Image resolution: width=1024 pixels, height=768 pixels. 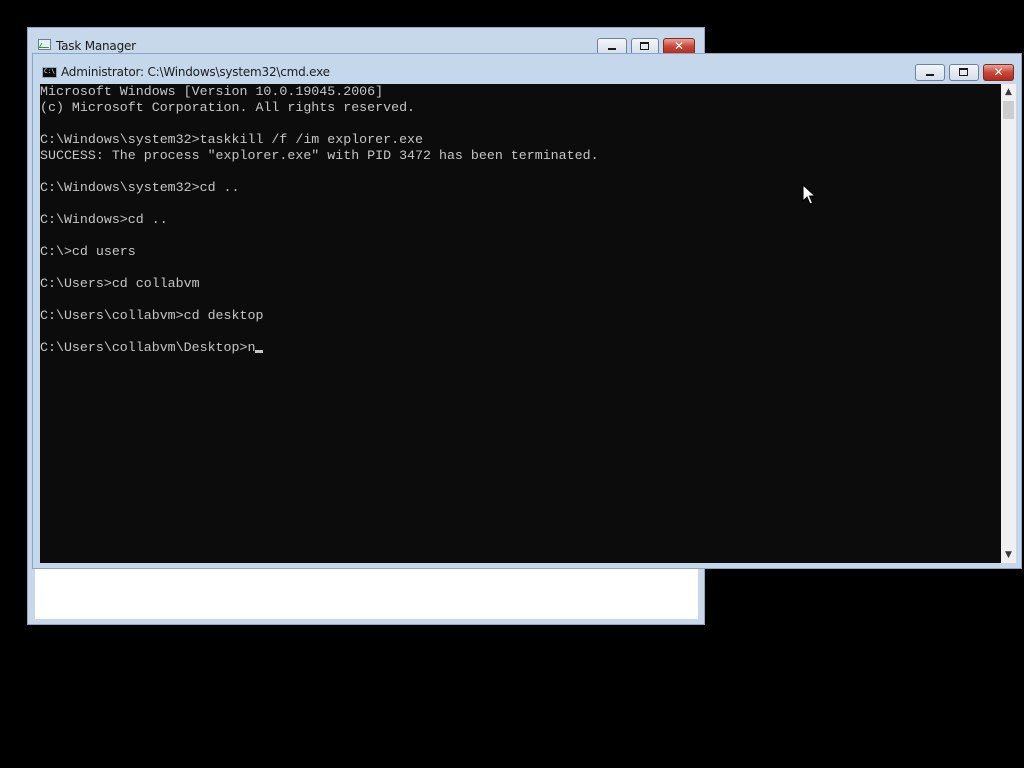 I want to click on task-manager-titlebar: Task Manager ✕, so click(x=366, y=41).